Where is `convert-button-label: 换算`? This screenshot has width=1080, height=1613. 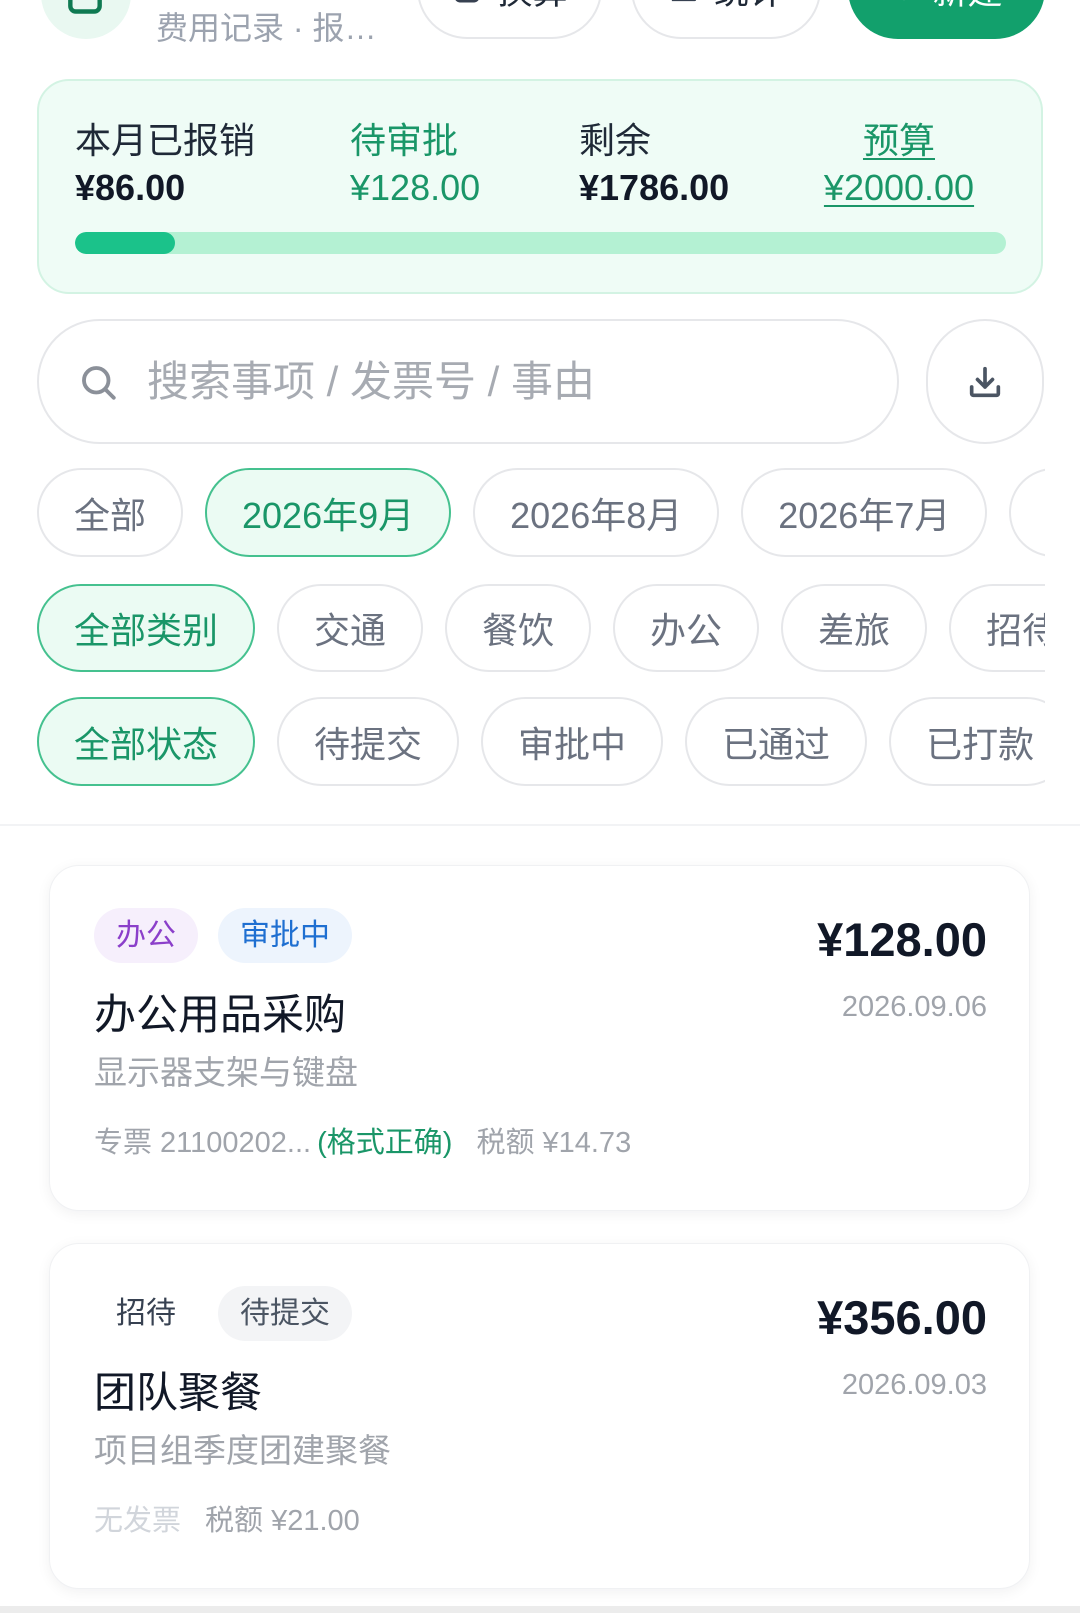 convert-button-label: 换算 is located at coordinates (532, 7).